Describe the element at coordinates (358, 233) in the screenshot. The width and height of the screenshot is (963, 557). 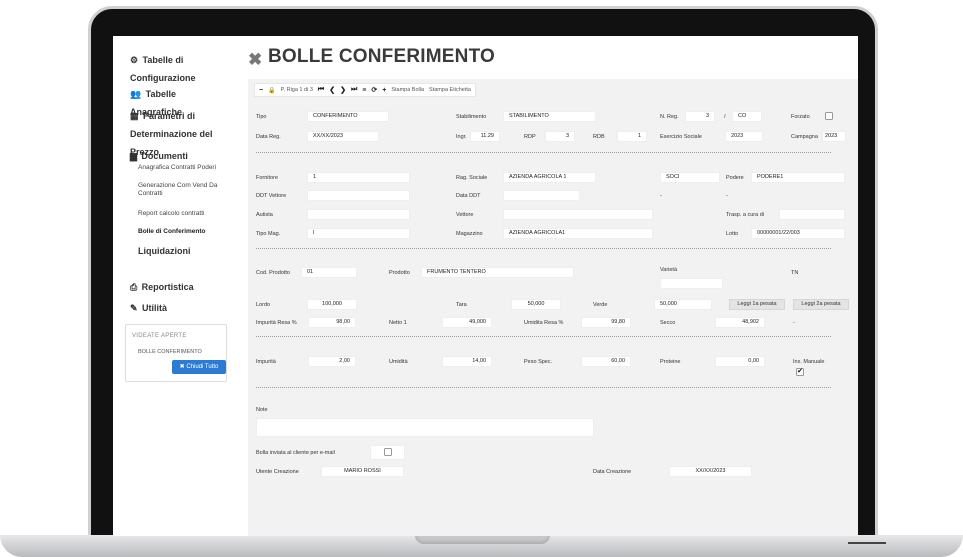
I see `tipo-mag-field: I` at that location.